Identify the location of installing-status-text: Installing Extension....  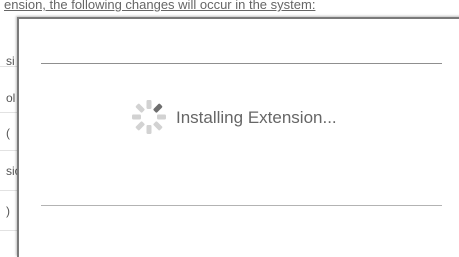
(256, 117).